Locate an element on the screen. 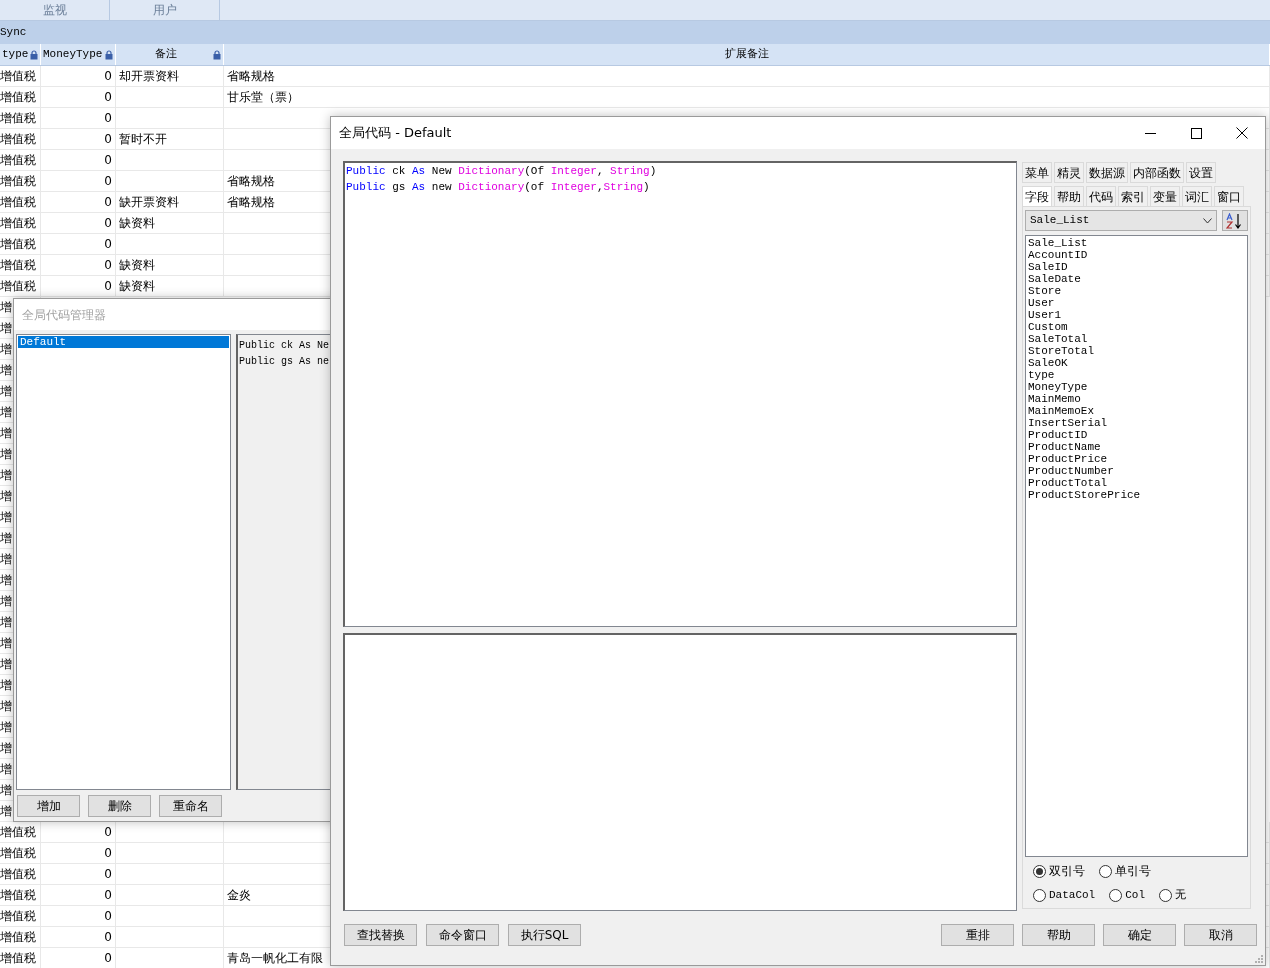  tab: 索引 is located at coordinates (1133, 196).